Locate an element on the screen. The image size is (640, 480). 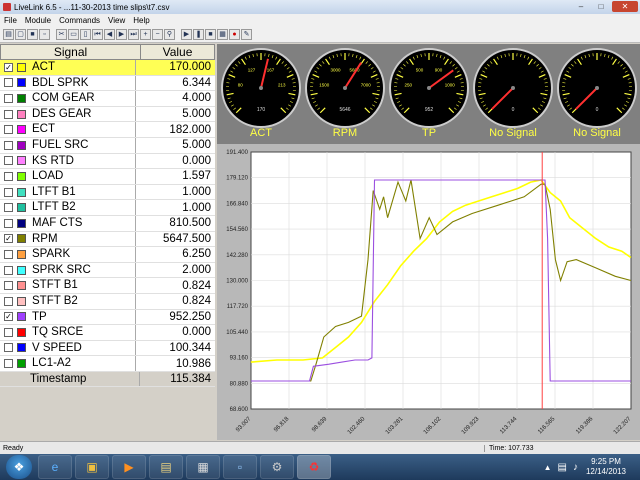
signal-row: KS RTD 0.000 is located at coordinates (107, 161).